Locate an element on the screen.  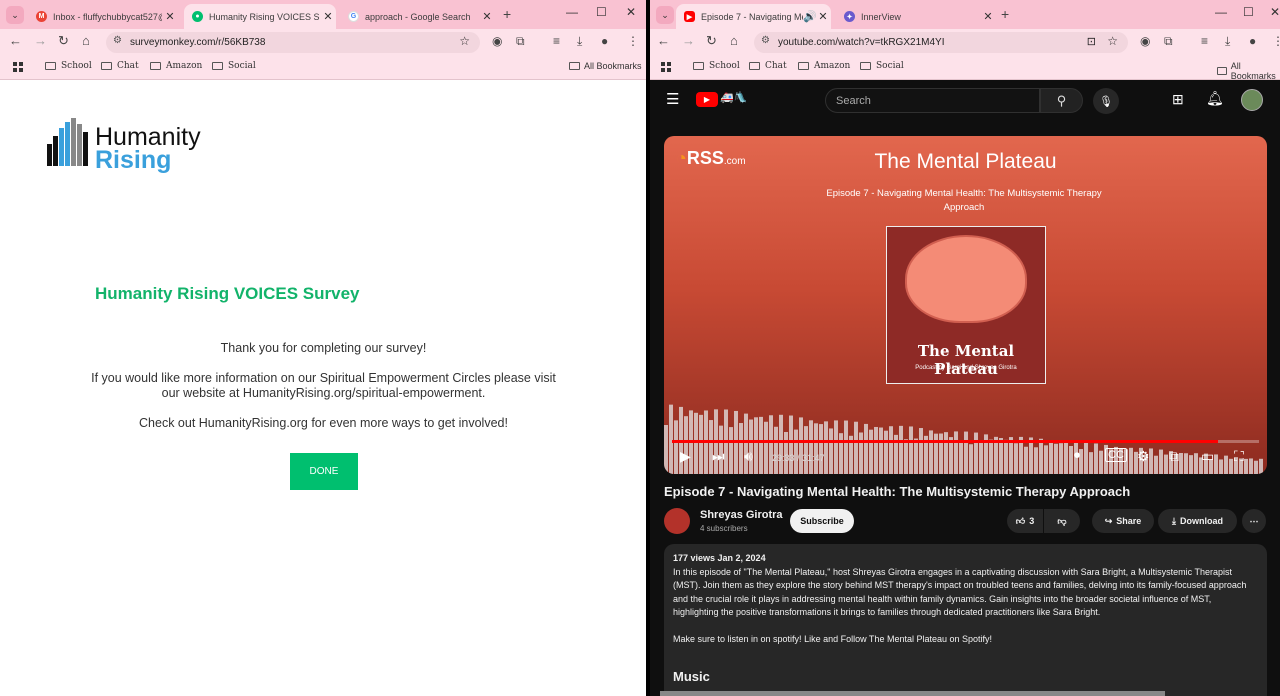
settings-gear-icon: ⚙ is located at coordinates (1143, 456).